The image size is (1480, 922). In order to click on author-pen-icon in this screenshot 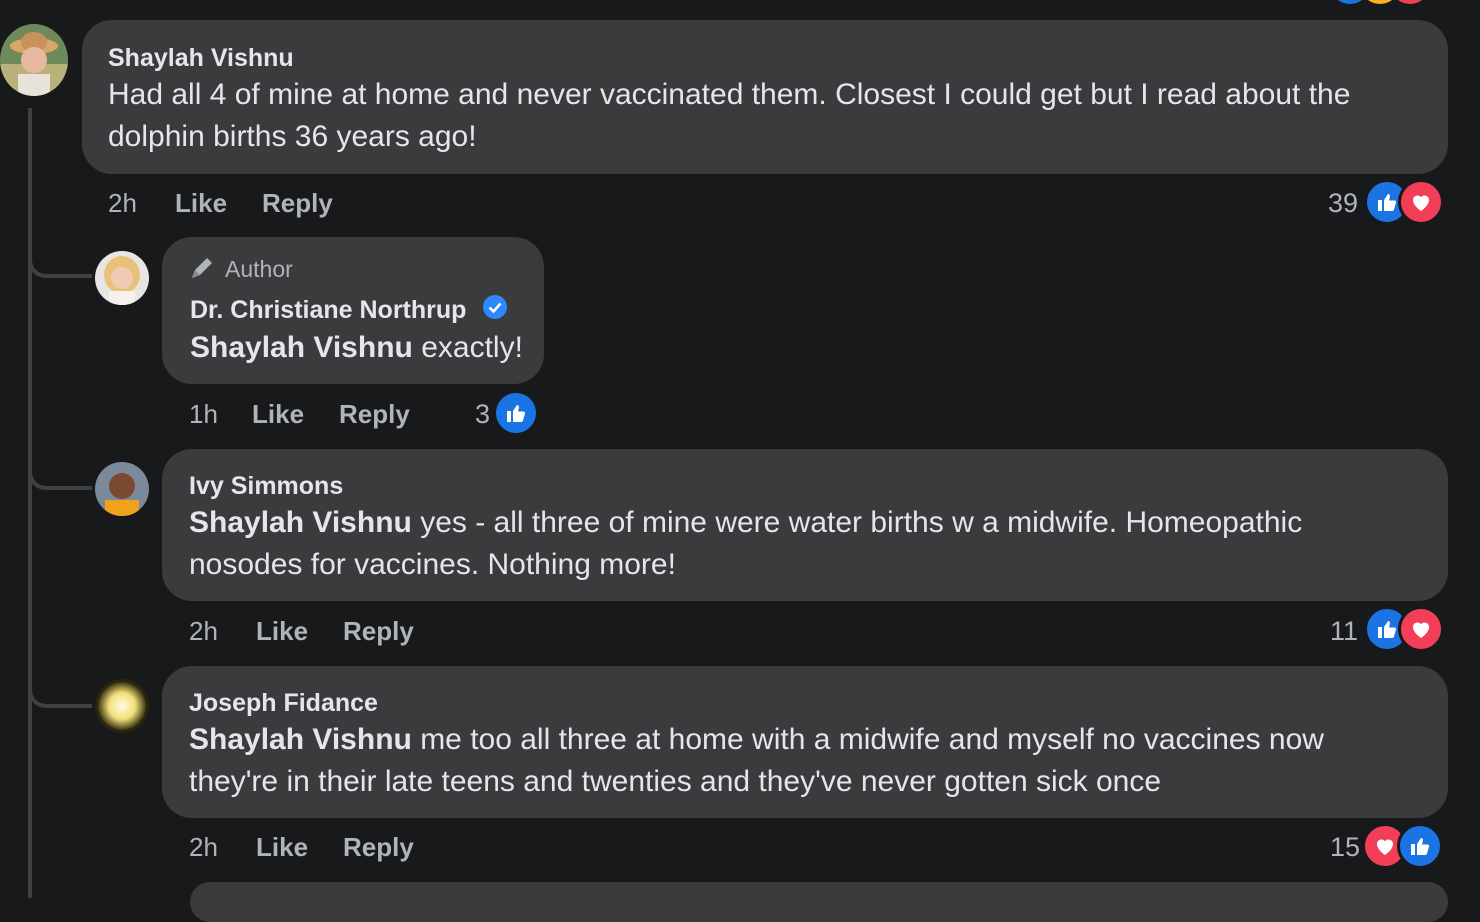, I will do `click(202, 268)`.